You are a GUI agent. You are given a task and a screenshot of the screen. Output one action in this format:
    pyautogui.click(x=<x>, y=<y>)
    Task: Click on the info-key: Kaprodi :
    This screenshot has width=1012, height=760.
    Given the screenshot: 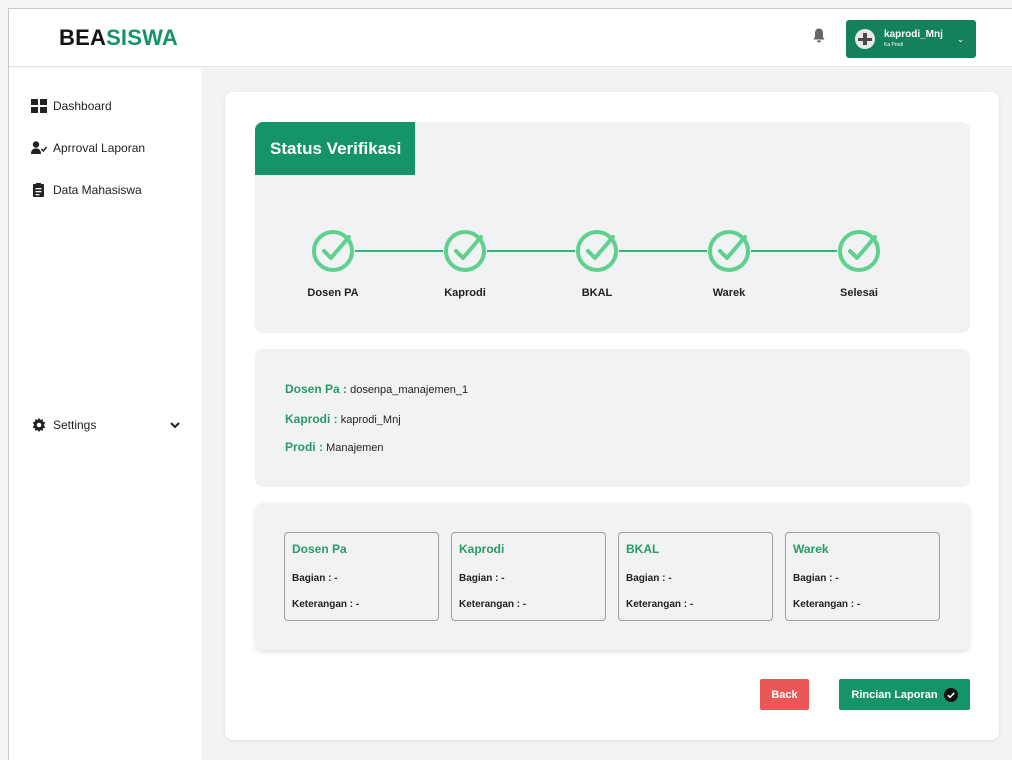 What is the action you would take?
    pyautogui.click(x=311, y=419)
    